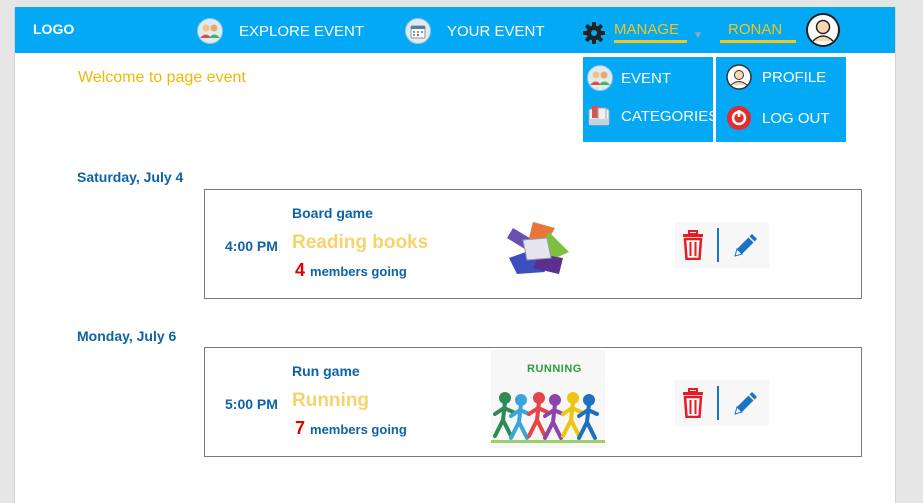  What do you see at coordinates (302, 31) in the screenshot?
I see `nav-explore-label: EXPLORE EVENT` at bounding box center [302, 31].